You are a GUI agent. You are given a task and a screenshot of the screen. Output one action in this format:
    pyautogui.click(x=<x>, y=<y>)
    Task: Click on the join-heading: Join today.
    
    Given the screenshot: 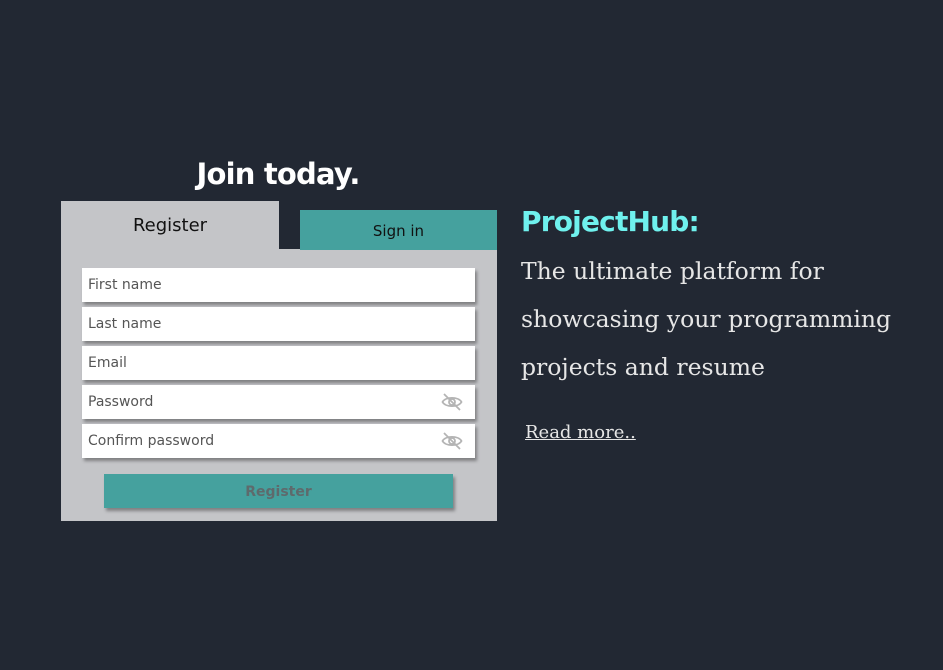 What is the action you would take?
    pyautogui.click(x=278, y=174)
    